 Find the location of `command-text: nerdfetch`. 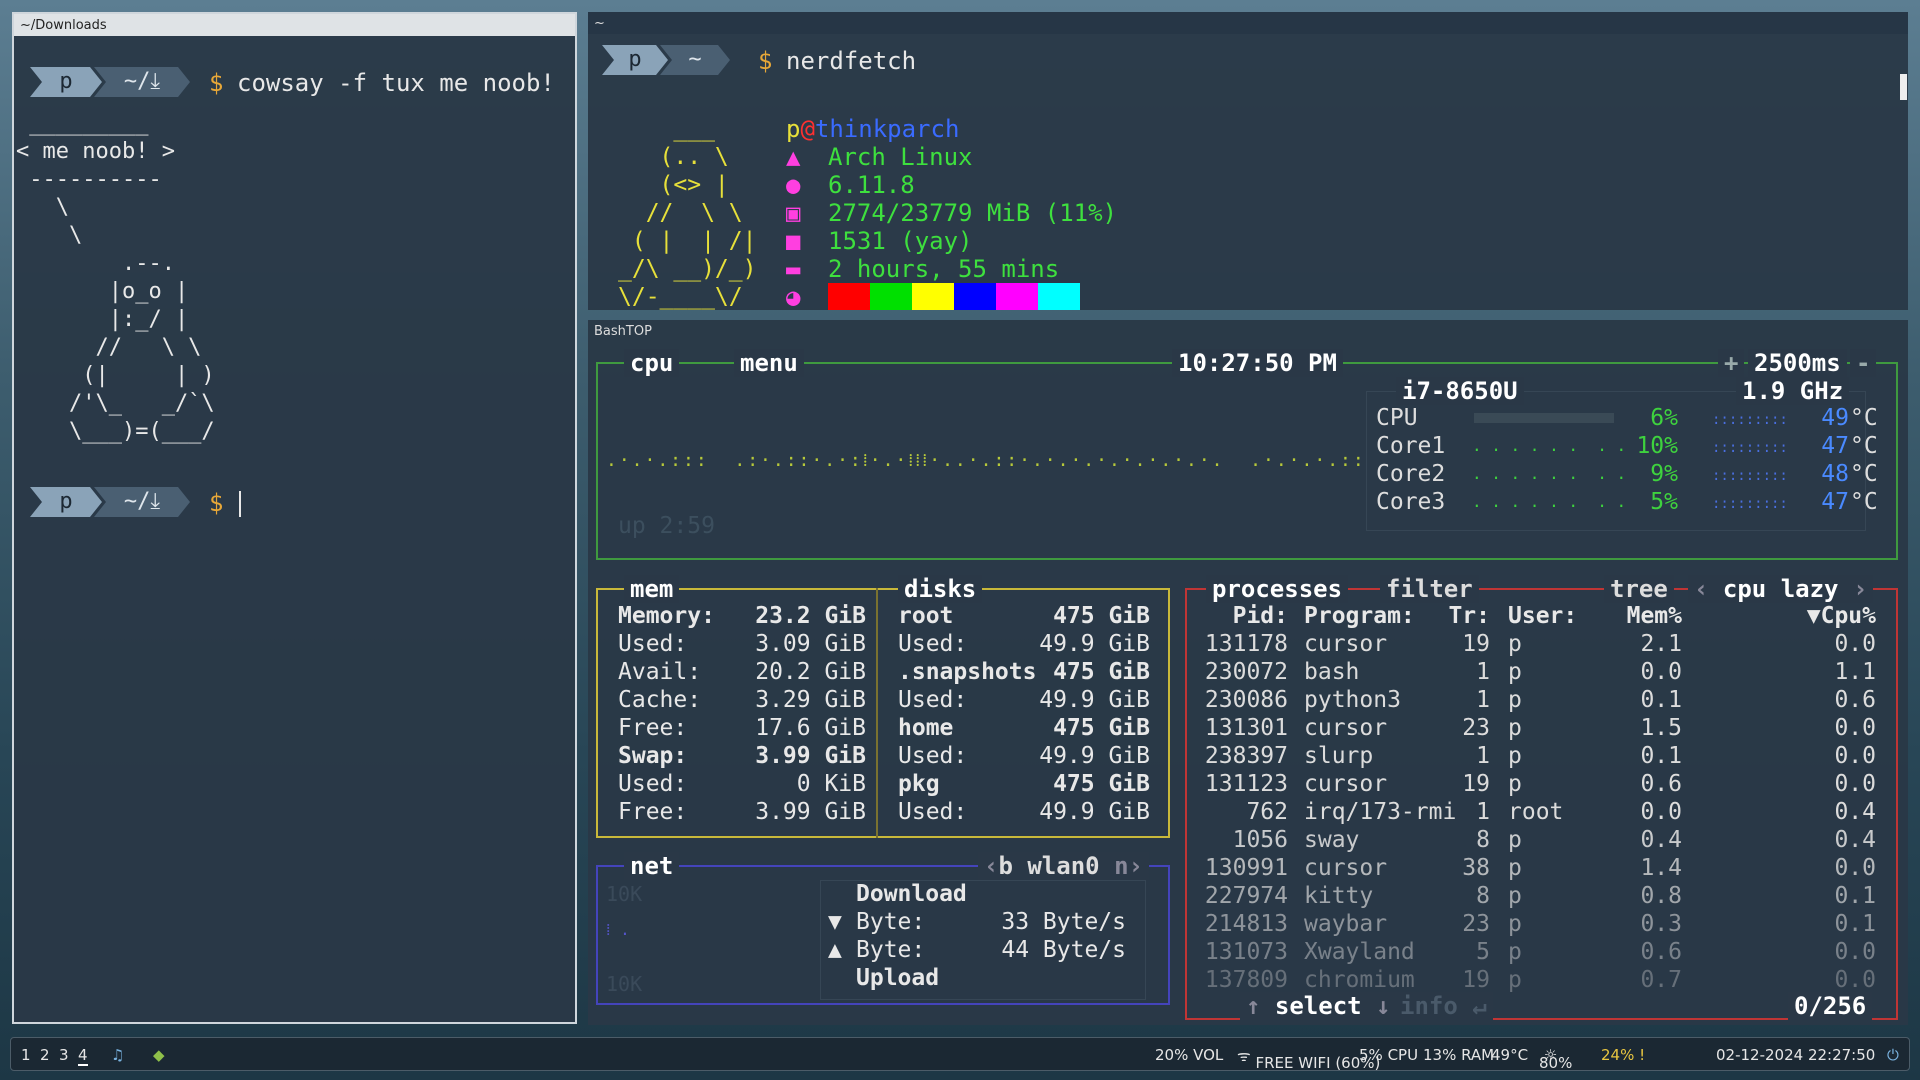

command-text: nerdfetch is located at coordinates (851, 61).